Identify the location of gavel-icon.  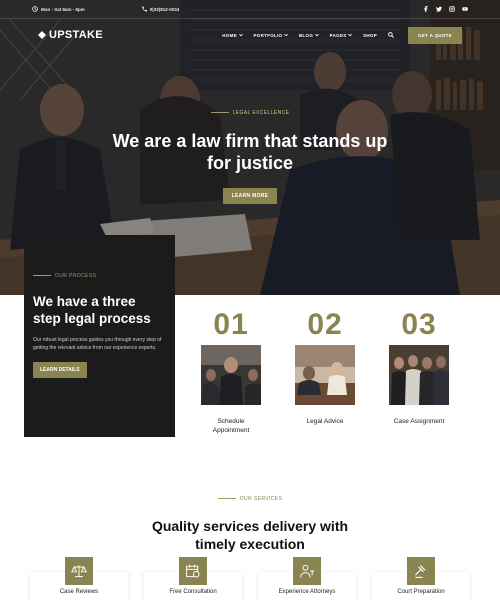
(421, 571).